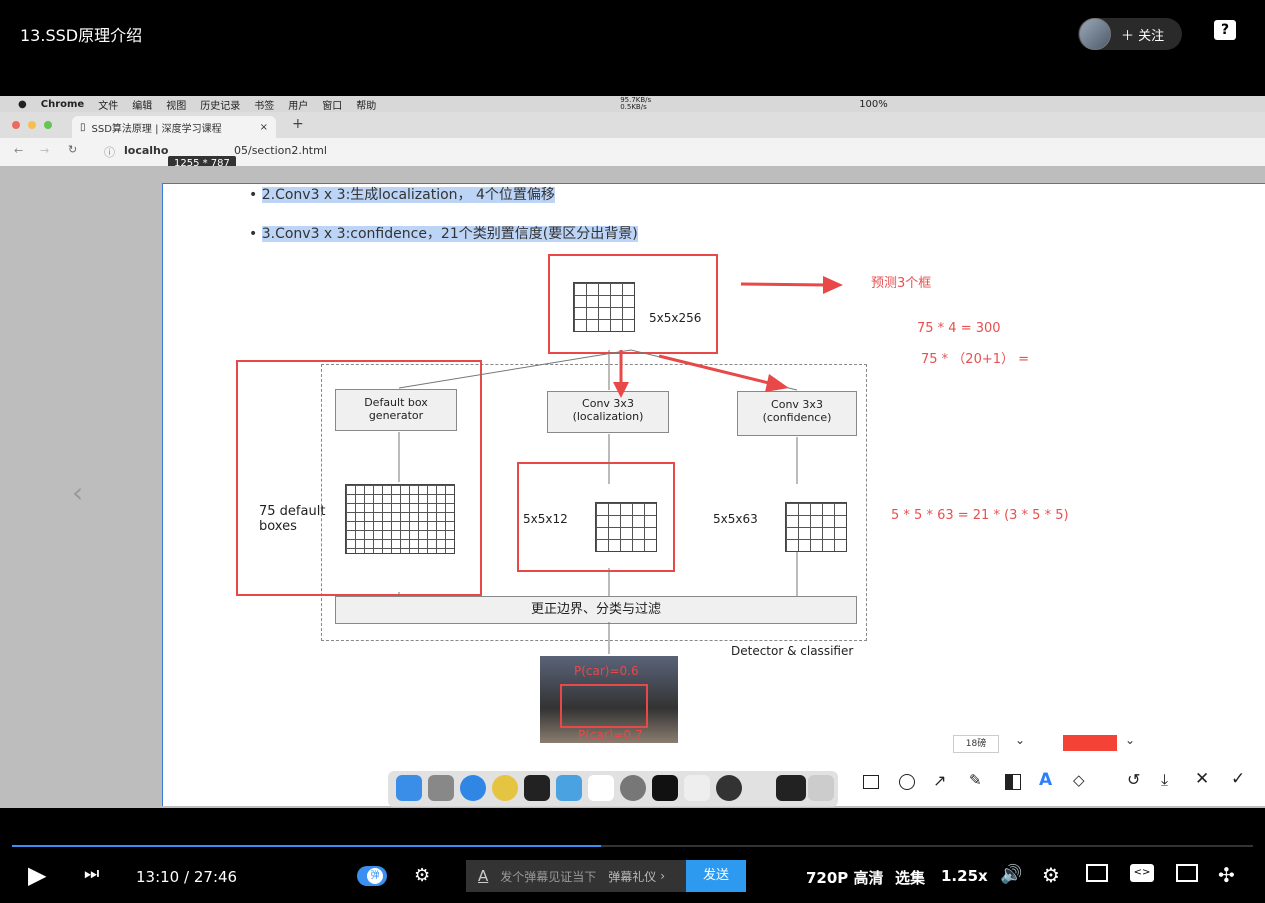  I want to click on font-size-value: 18磅, so click(976, 744).